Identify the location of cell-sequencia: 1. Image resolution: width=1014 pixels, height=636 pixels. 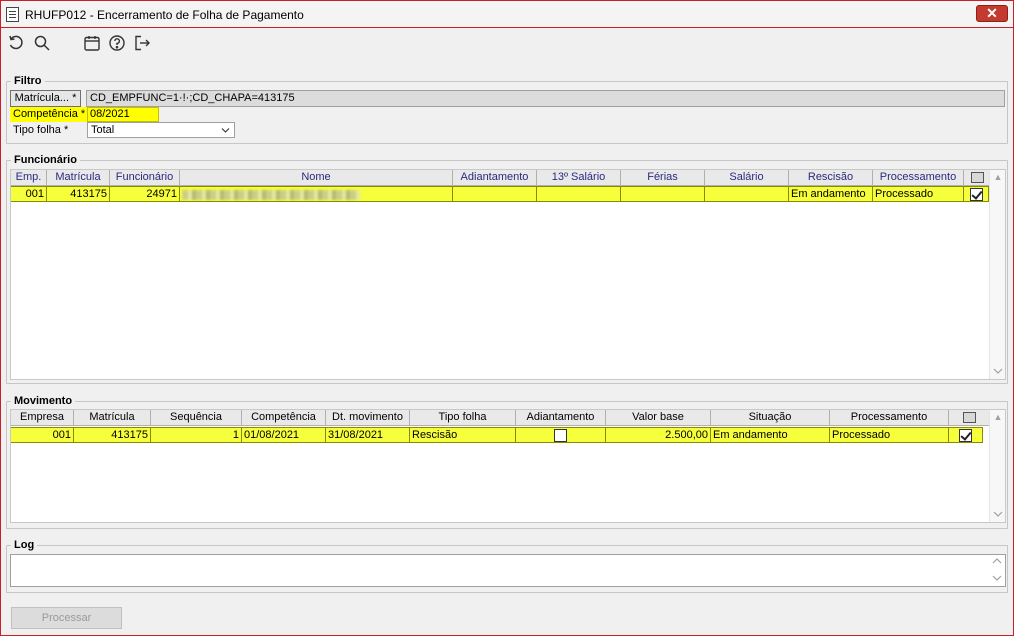
(196, 435).